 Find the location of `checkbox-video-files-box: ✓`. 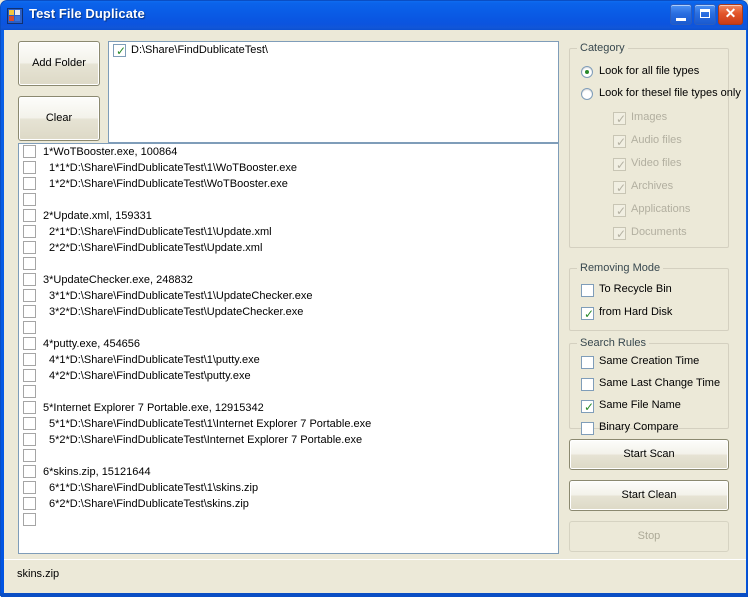

checkbox-video-files-box: ✓ is located at coordinates (619, 164).